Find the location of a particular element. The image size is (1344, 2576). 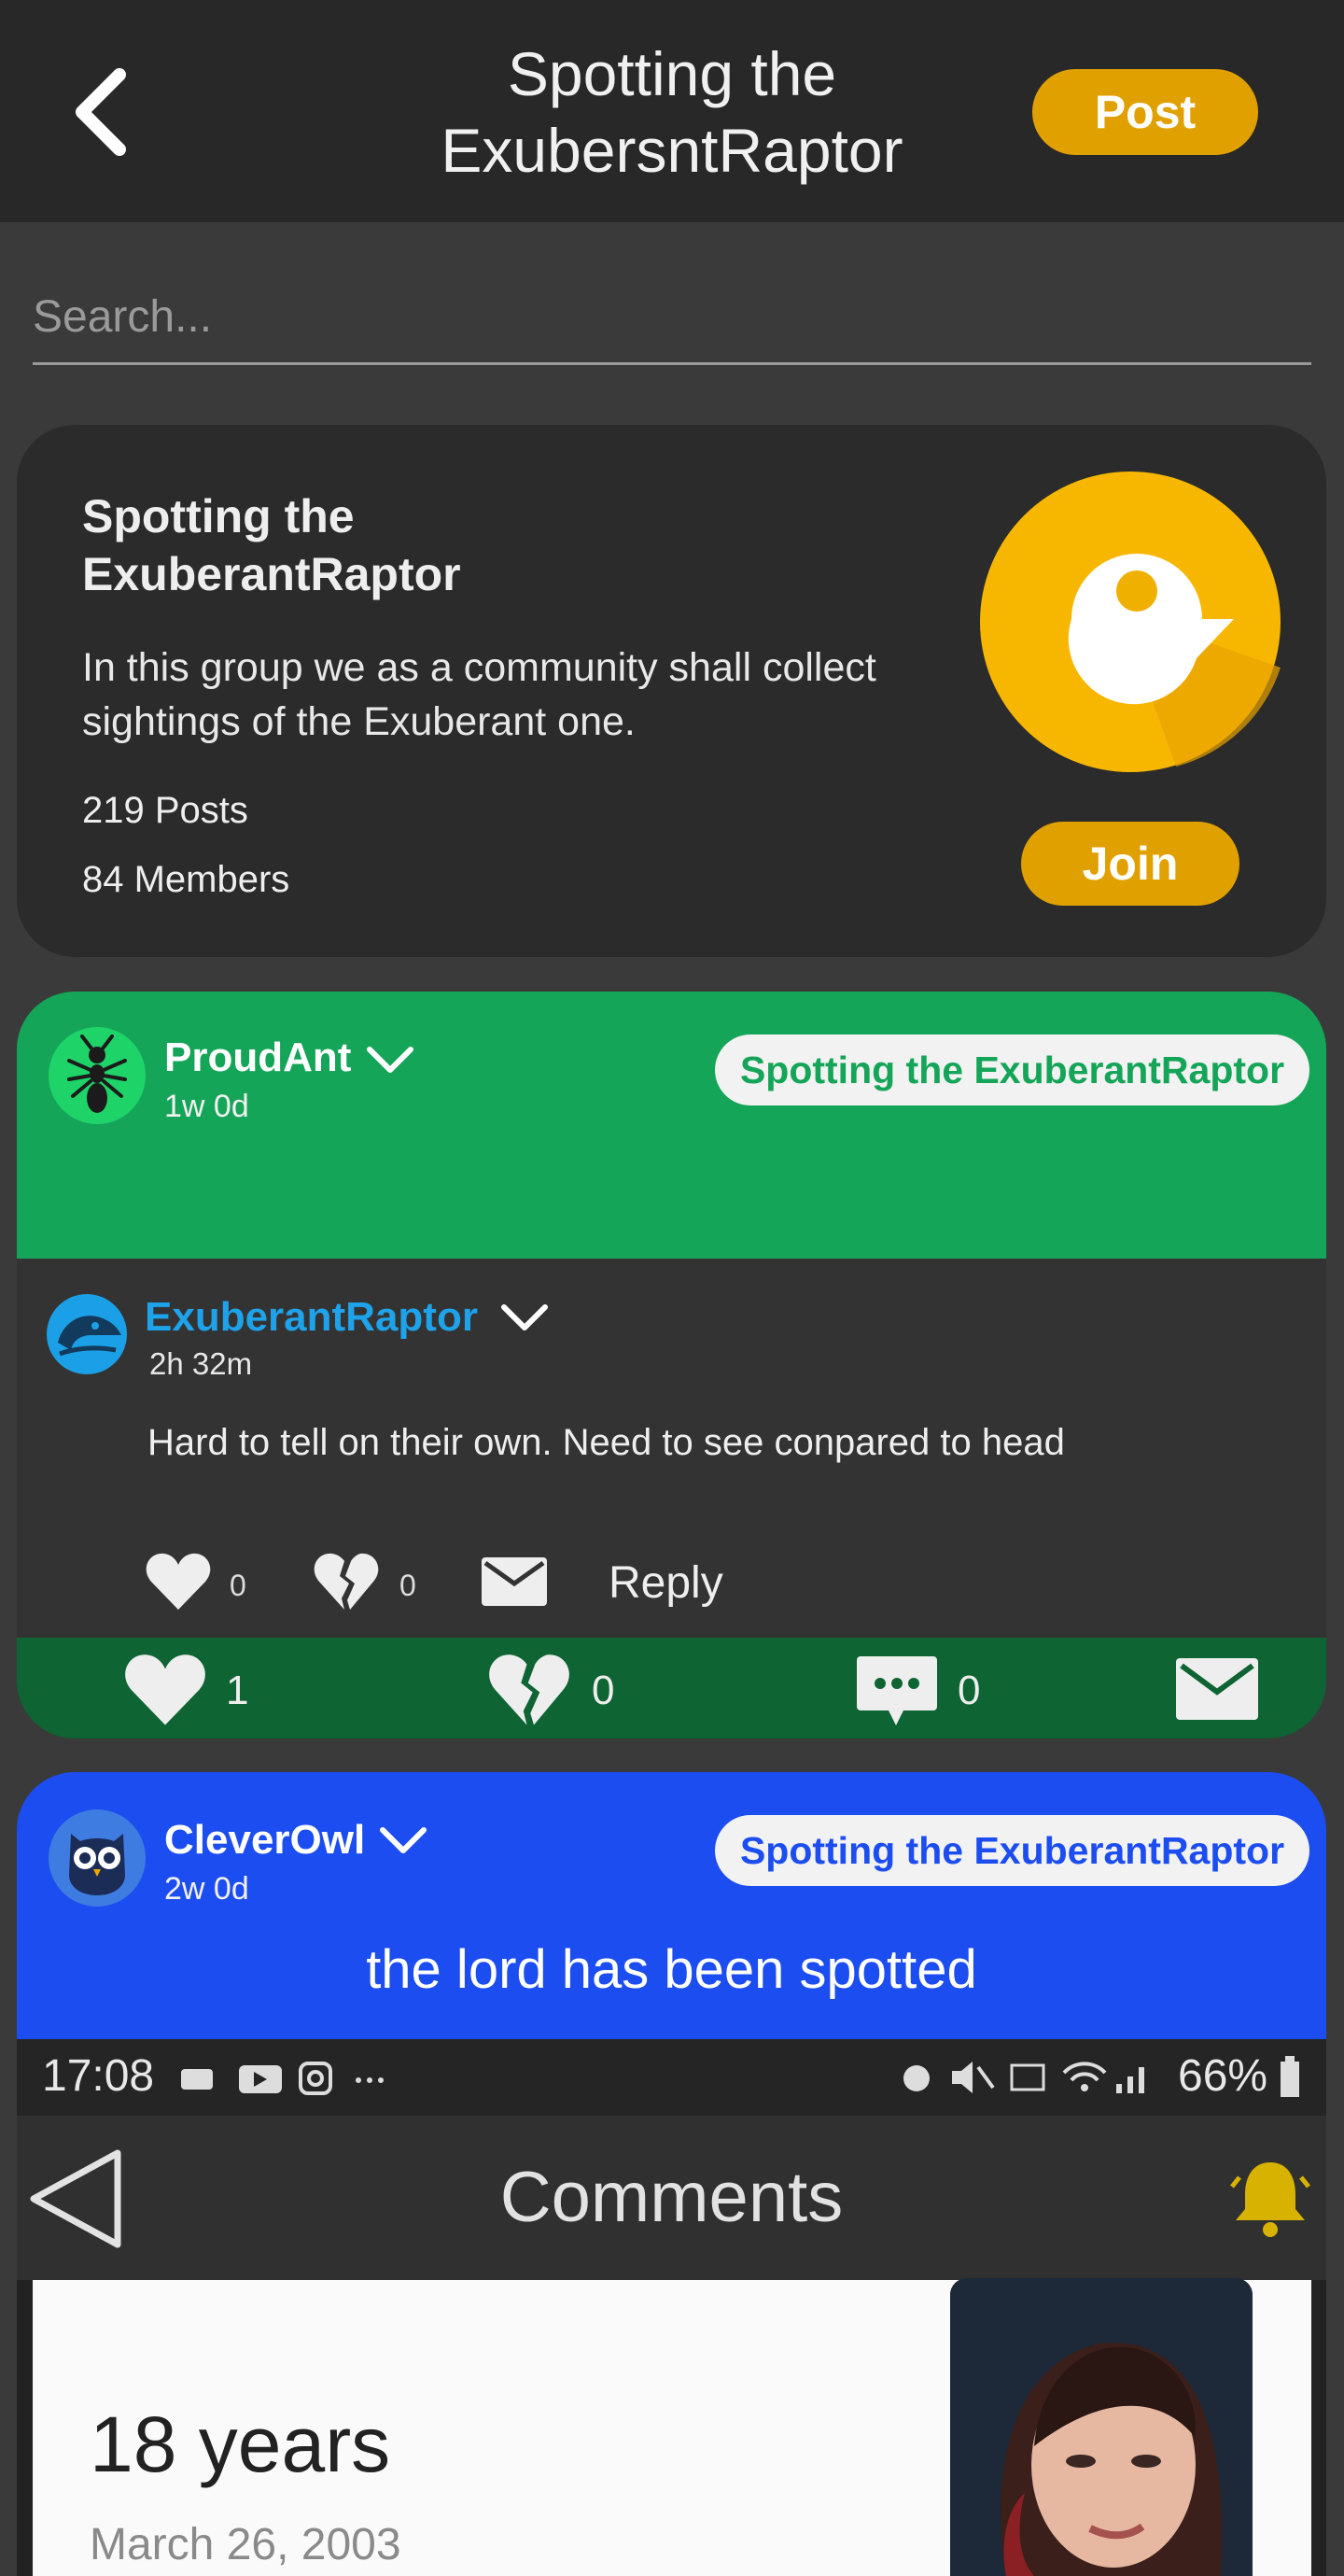

post-timestamp: 2w 0d is located at coordinates (206, 1889).